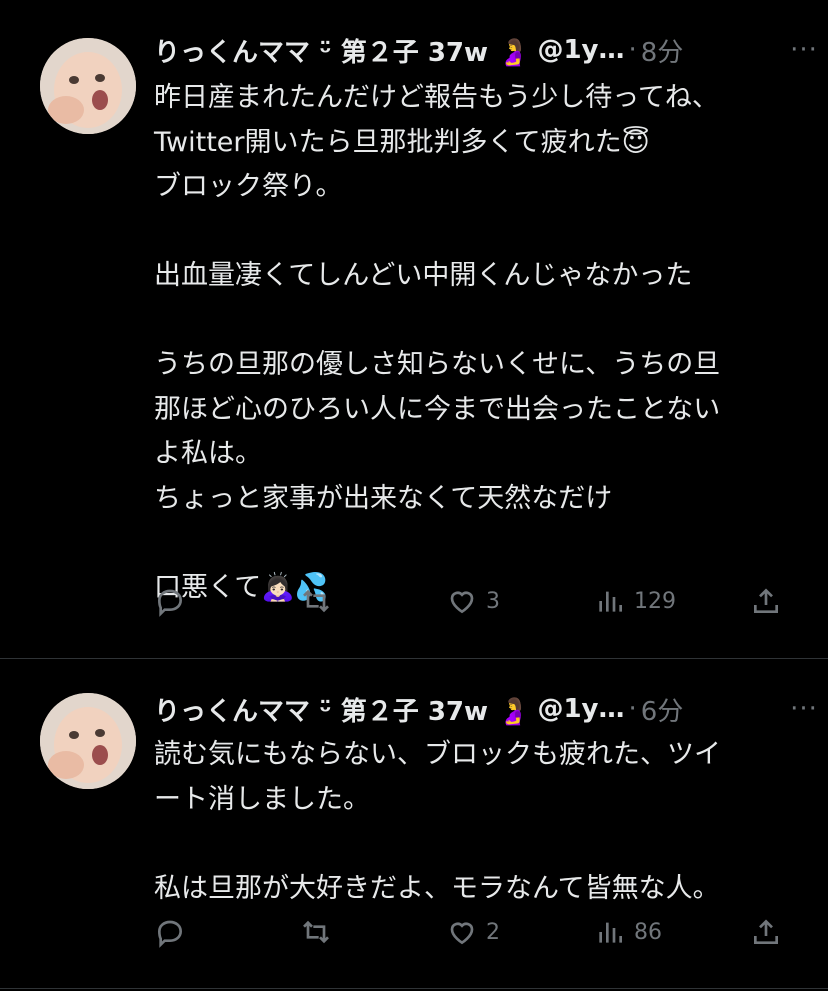 This screenshot has width=828, height=991. Describe the element at coordinates (648, 932) in the screenshot. I see `view-count: 86` at that location.